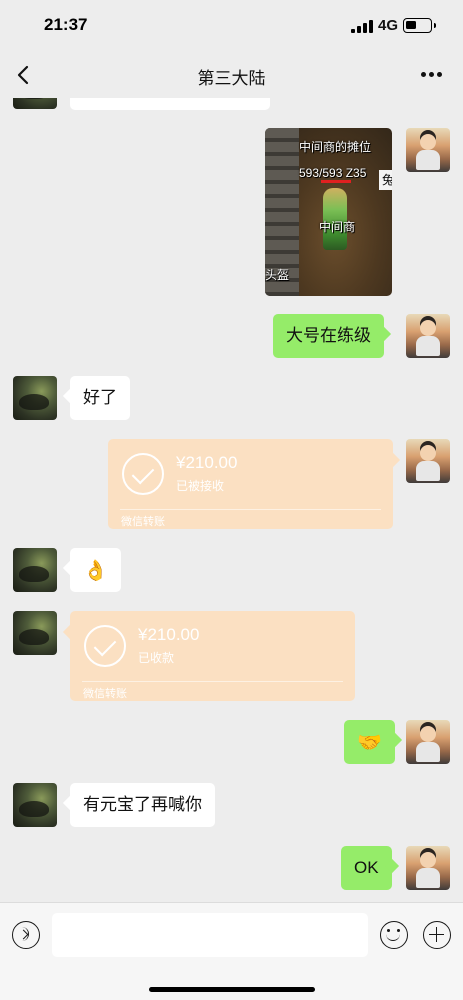 This screenshot has height=1000, width=463. What do you see at coordinates (362, 26) in the screenshot?
I see `signal-icon` at bounding box center [362, 26].